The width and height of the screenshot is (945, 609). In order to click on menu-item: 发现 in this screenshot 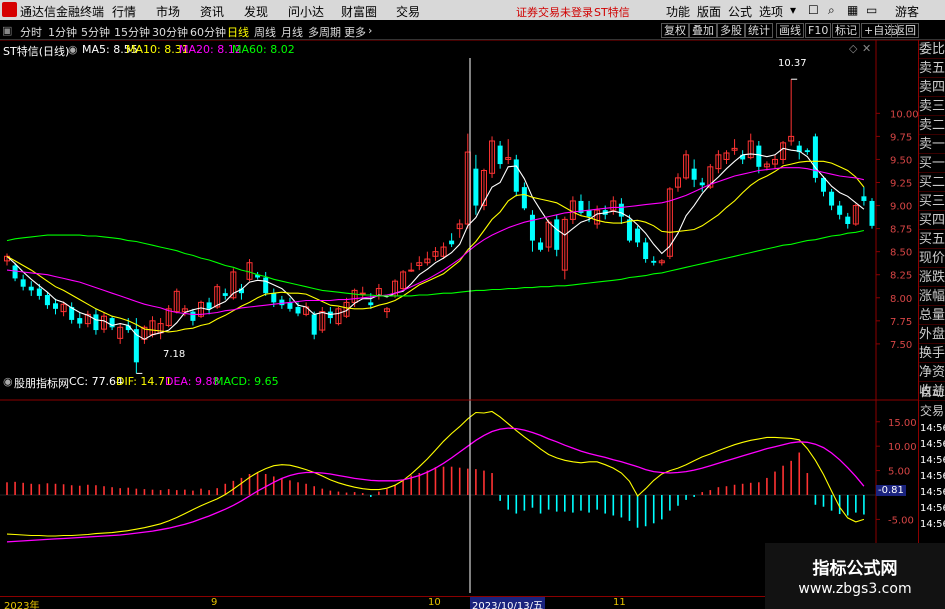, I will do `click(256, 11)`.